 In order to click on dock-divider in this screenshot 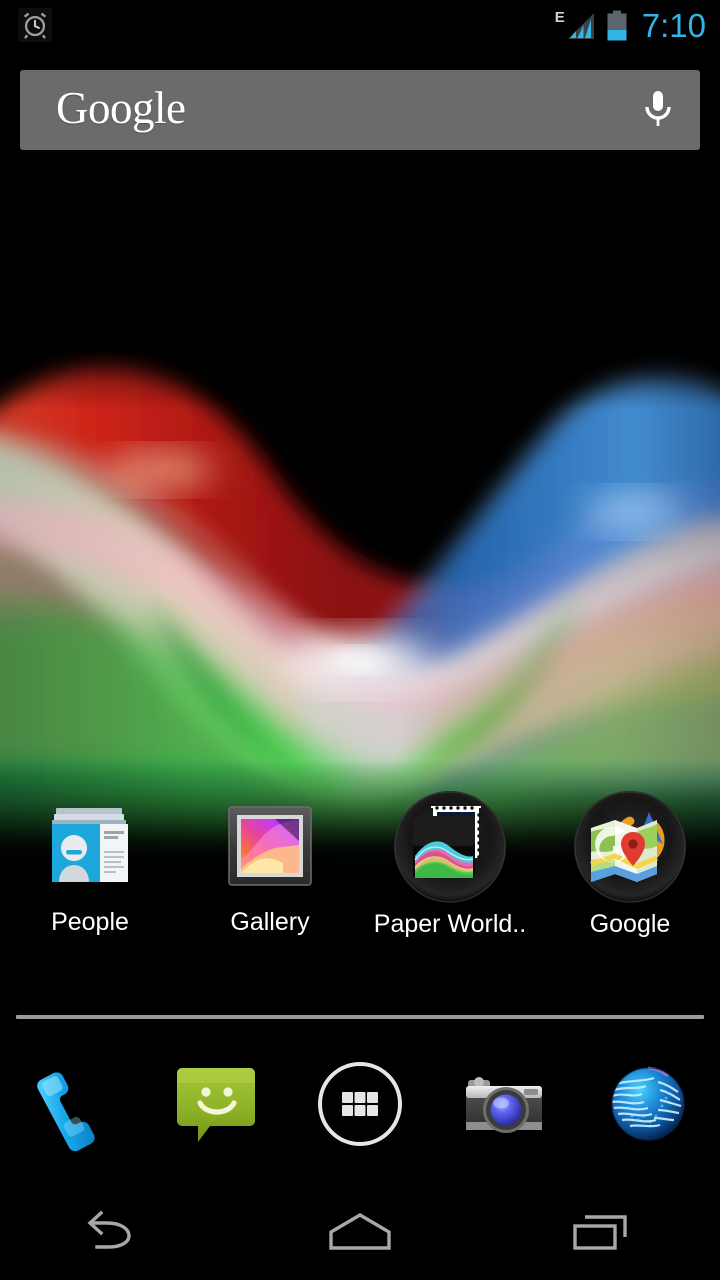, I will do `click(360, 1017)`.